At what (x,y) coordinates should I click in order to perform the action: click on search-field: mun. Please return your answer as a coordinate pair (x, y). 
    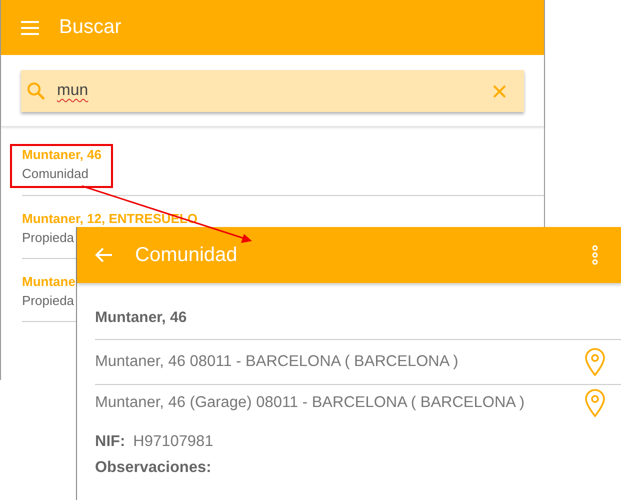
    Looking at the image, I should click on (272, 91).